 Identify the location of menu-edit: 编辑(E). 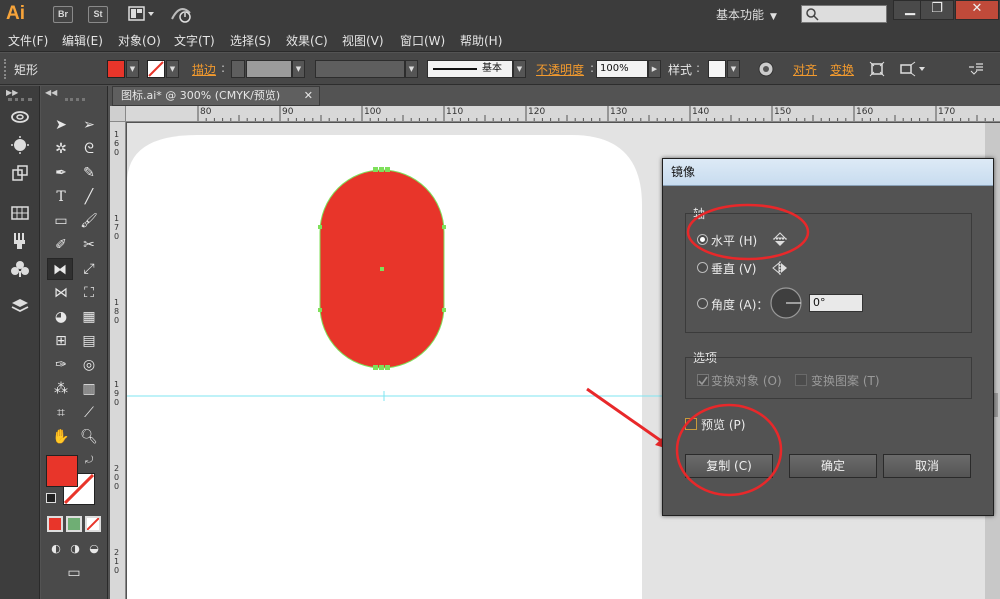
(82, 40).